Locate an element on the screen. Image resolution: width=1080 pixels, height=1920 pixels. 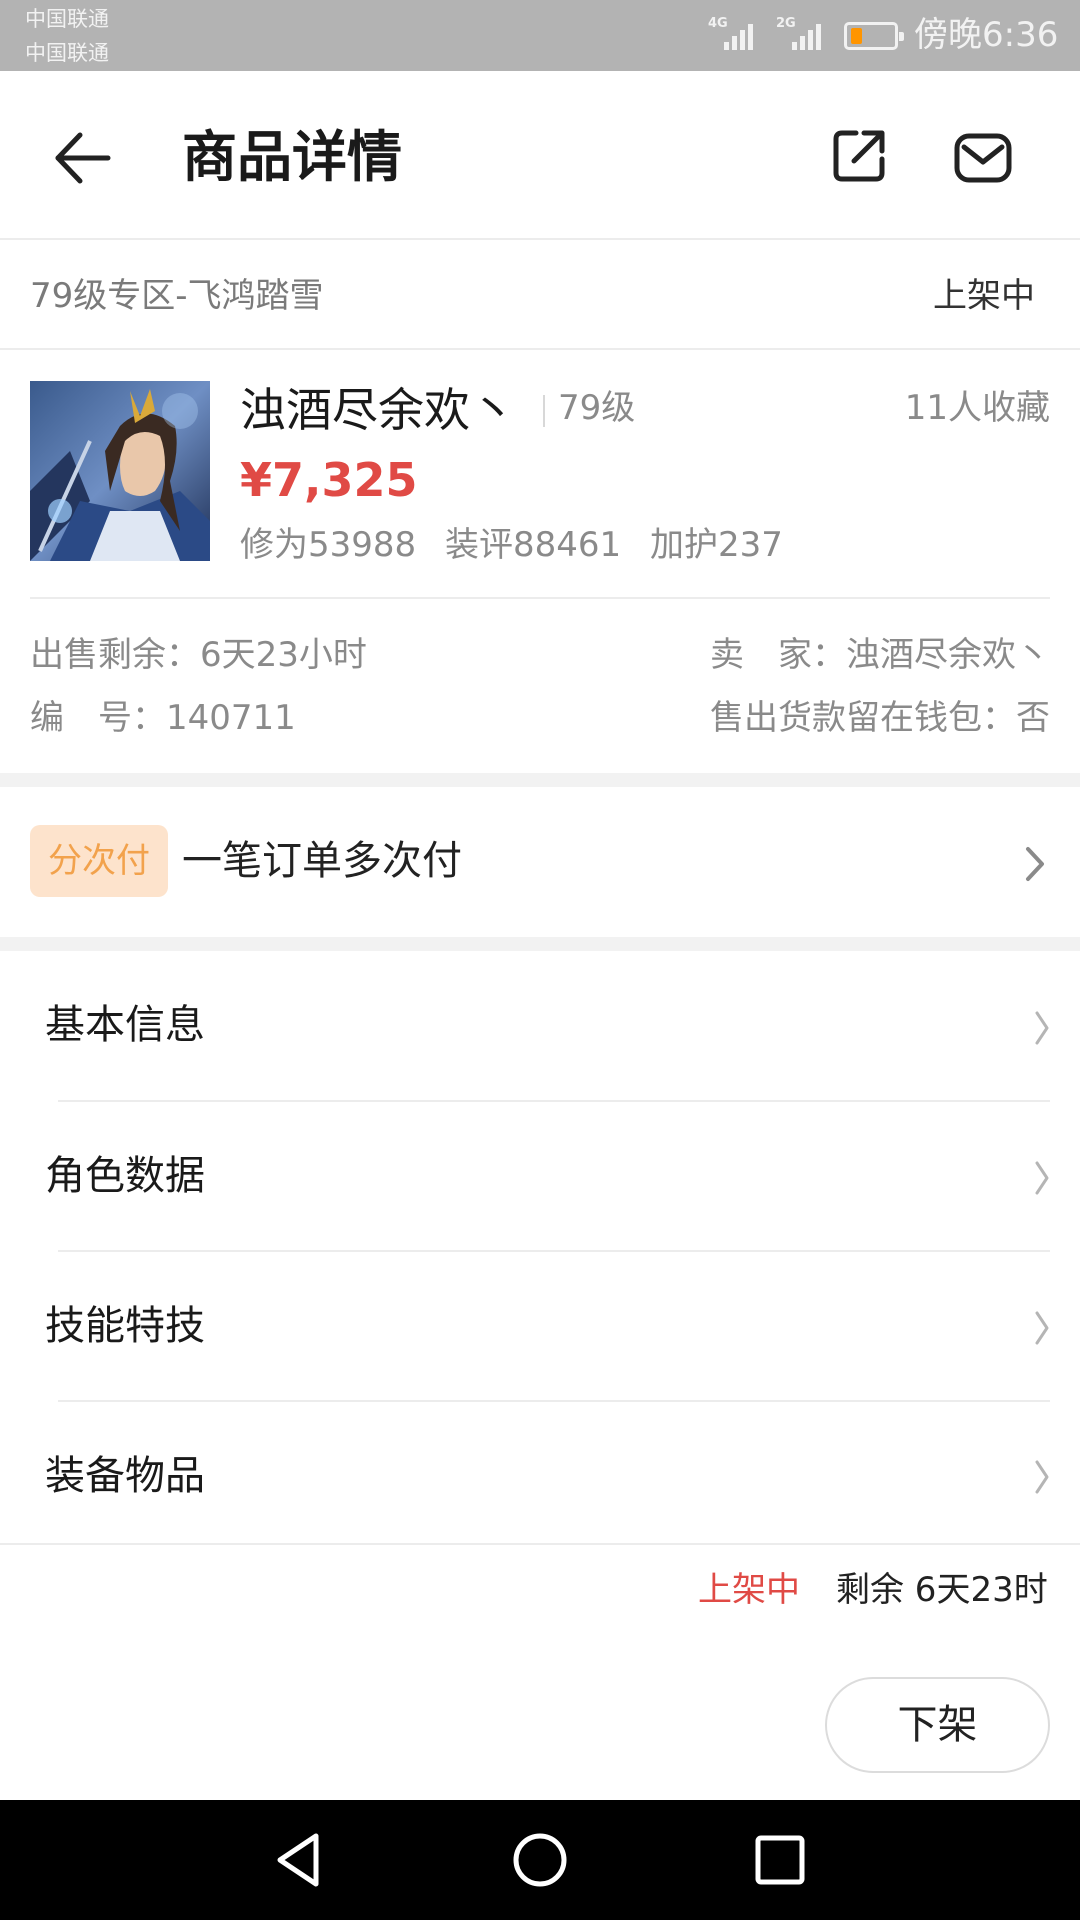
app-header: 商品详情 is located at coordinates (540, 155).